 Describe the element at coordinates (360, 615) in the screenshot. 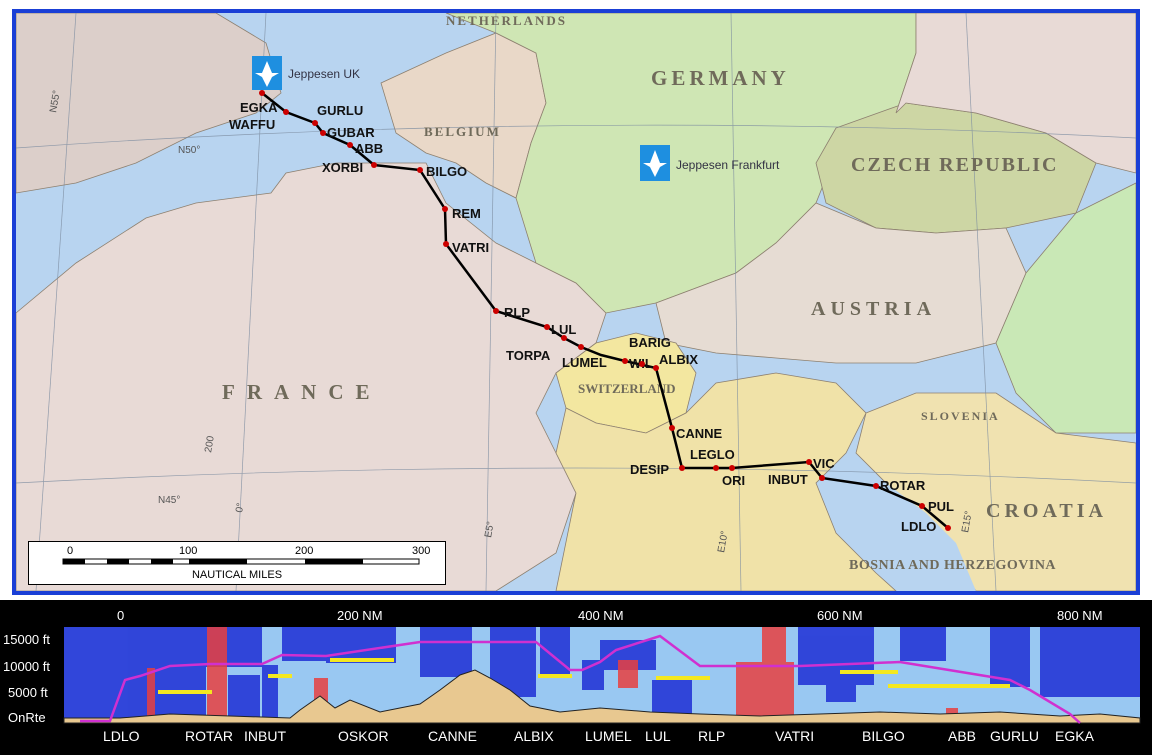

I see `distance-label: 200 NM` at that location.